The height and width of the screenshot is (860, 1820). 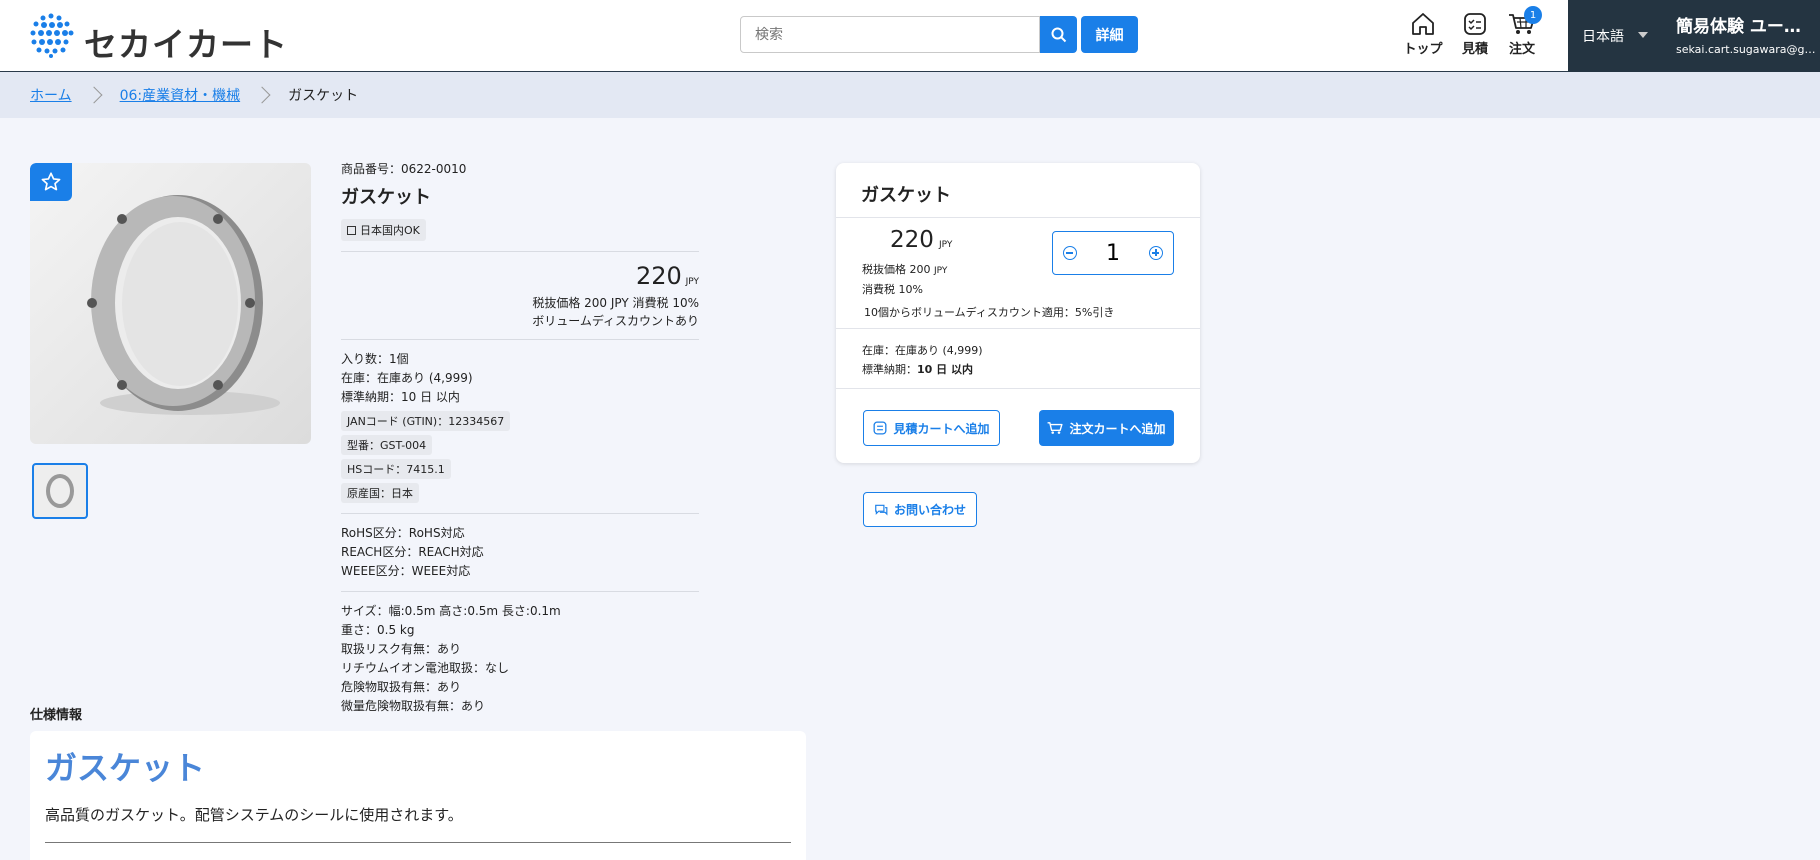 I want to click on add-to-order-cart-button: 注文カートへ追加, so click(x=1106, y=428).